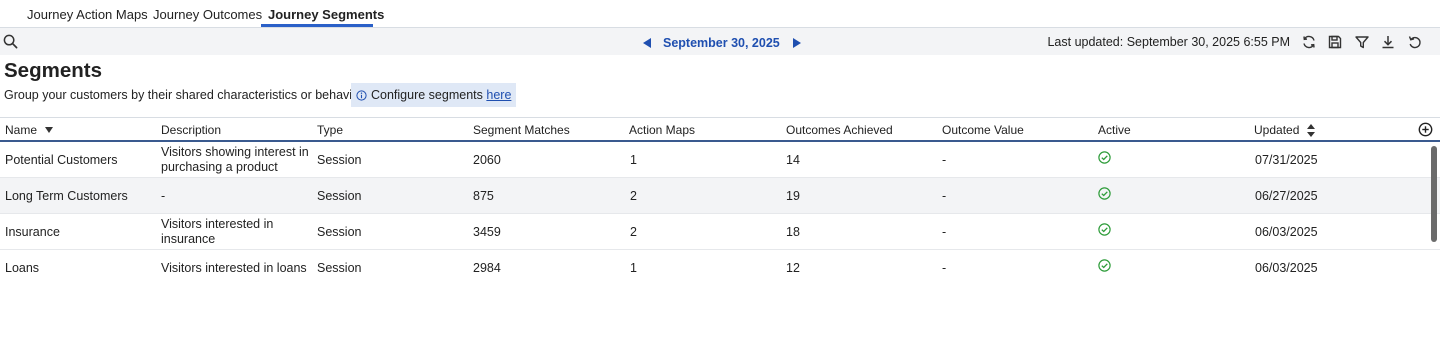 The image size is (1440, 339). I want to click on cell-updated: 07/31/2025, so click(1286, 160).